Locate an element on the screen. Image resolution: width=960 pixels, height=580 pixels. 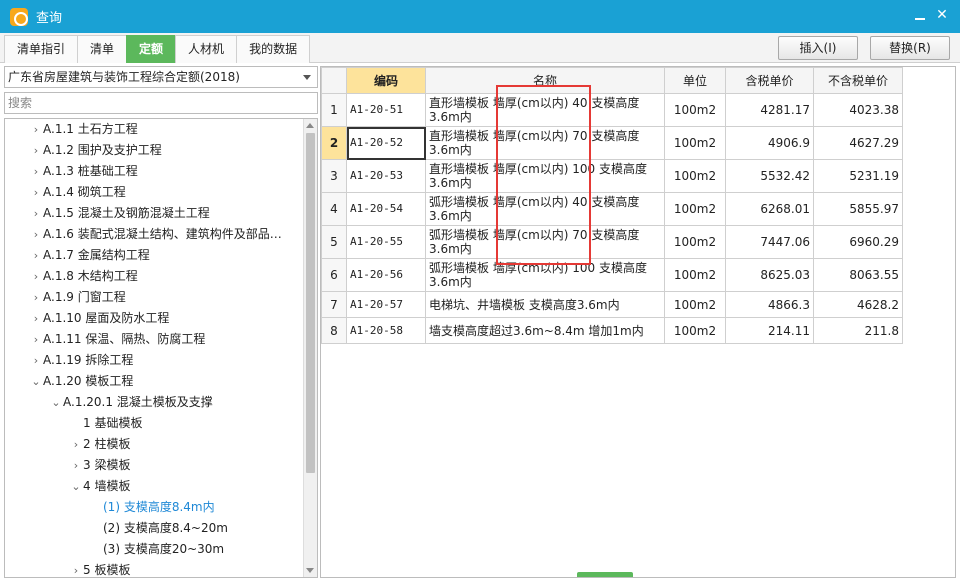
header-price-notax: 不含税单价 is located at coordinates (858, 80).